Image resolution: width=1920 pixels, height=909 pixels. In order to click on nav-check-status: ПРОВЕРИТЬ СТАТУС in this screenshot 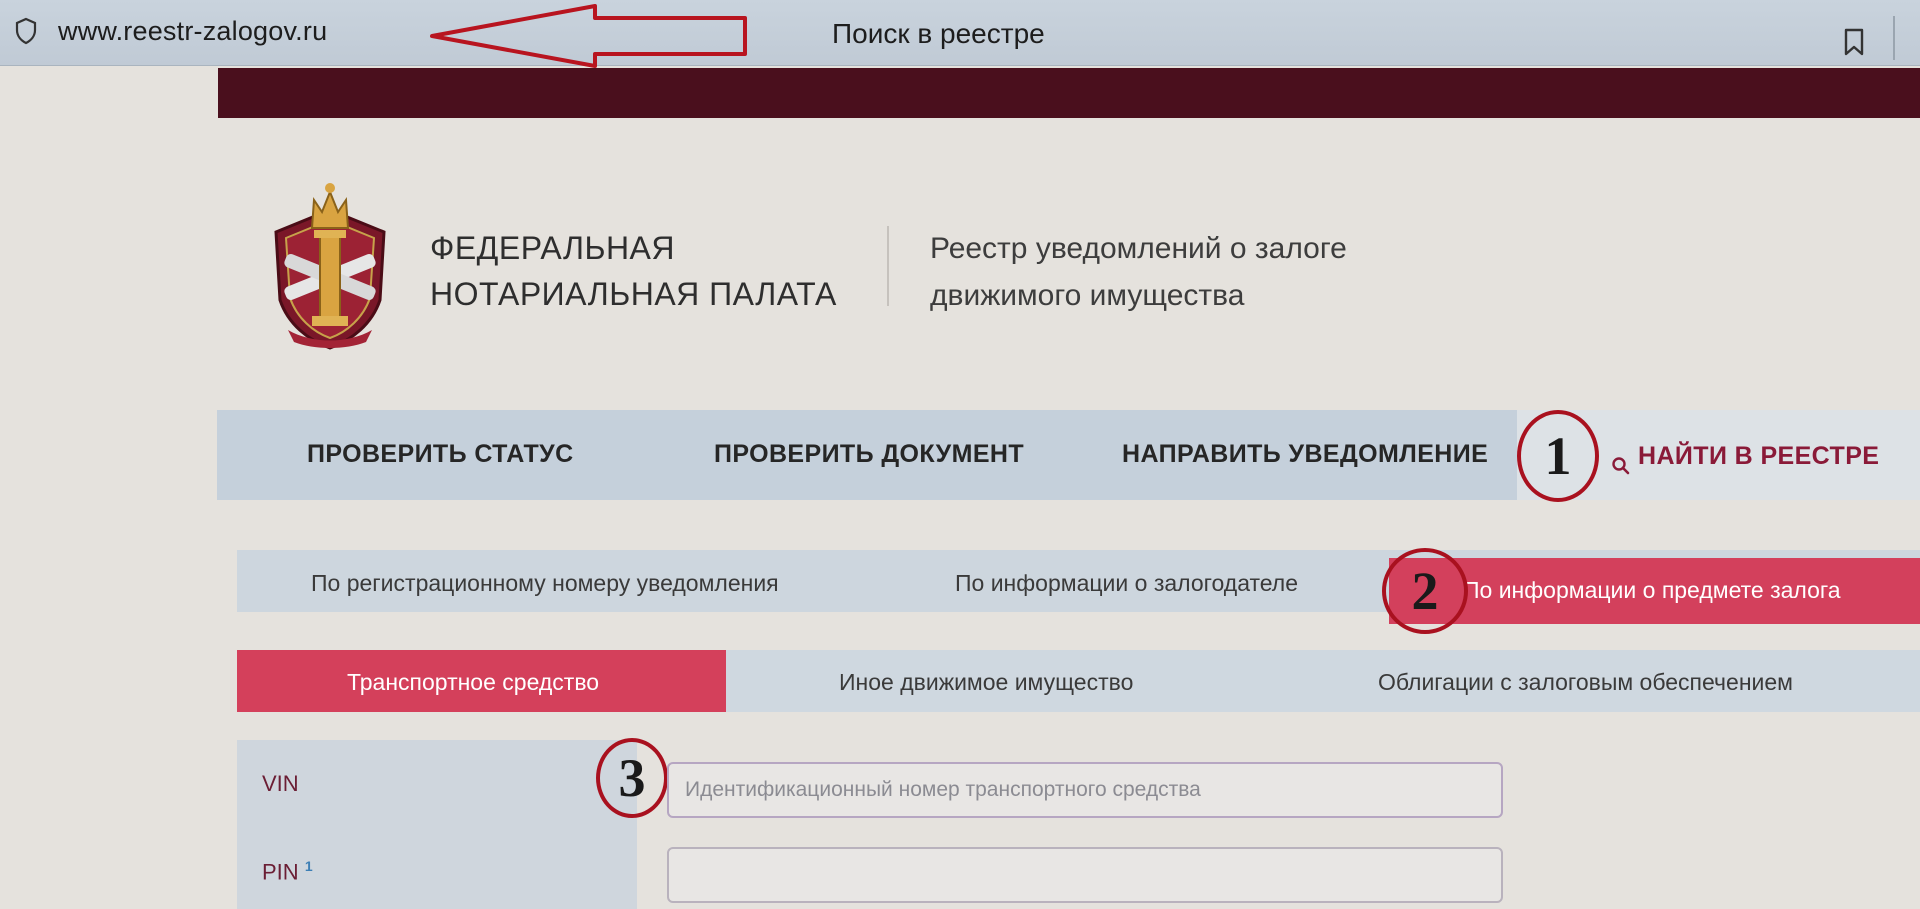, I will do `click(440, 454)`.